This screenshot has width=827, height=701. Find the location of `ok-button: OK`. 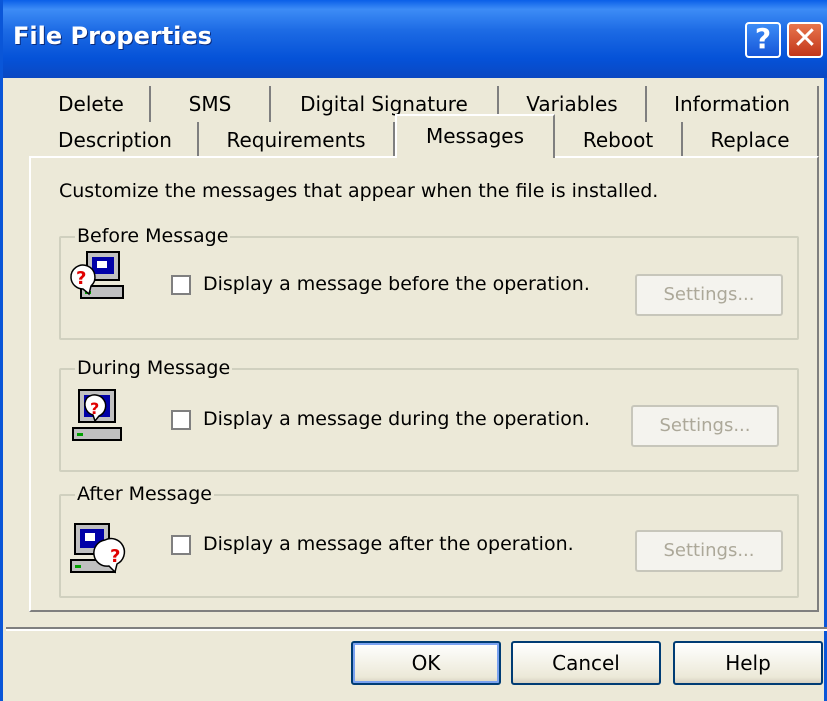

ok-button: OK is located at coordinates (426, 663).